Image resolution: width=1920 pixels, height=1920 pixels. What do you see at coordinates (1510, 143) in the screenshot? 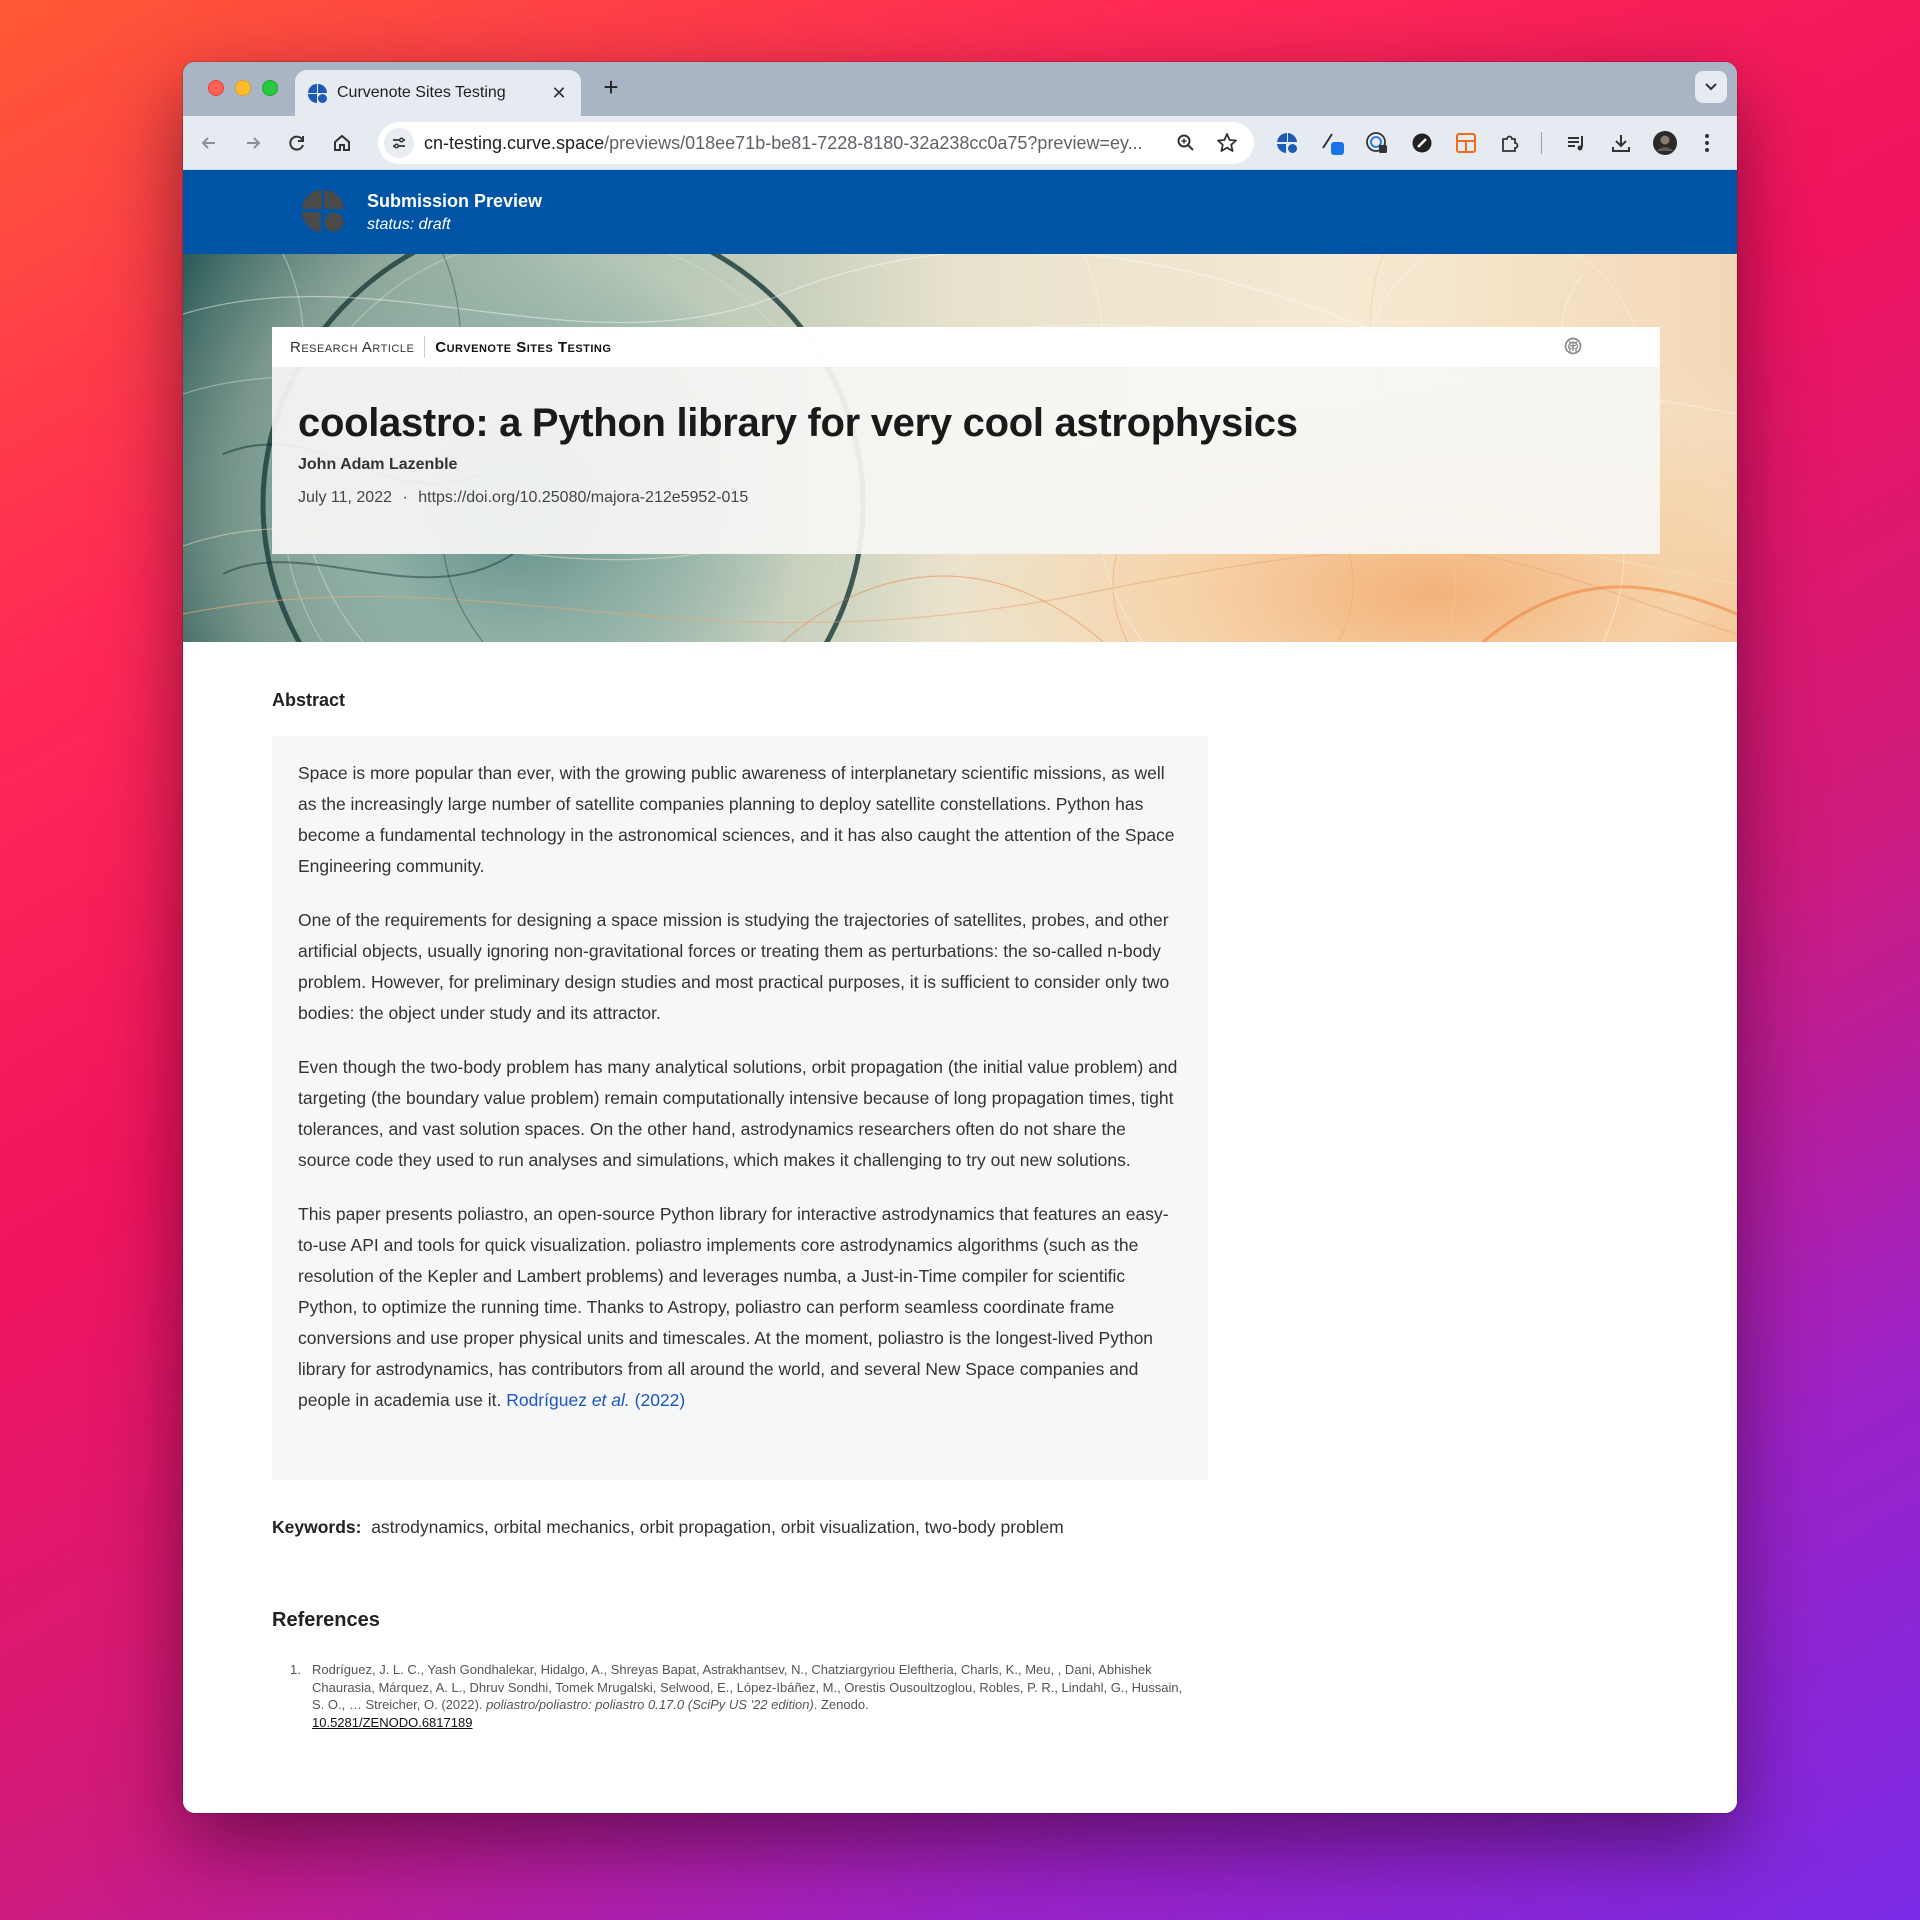
I see `extensions-icon` at bounding box center [1510, 143].